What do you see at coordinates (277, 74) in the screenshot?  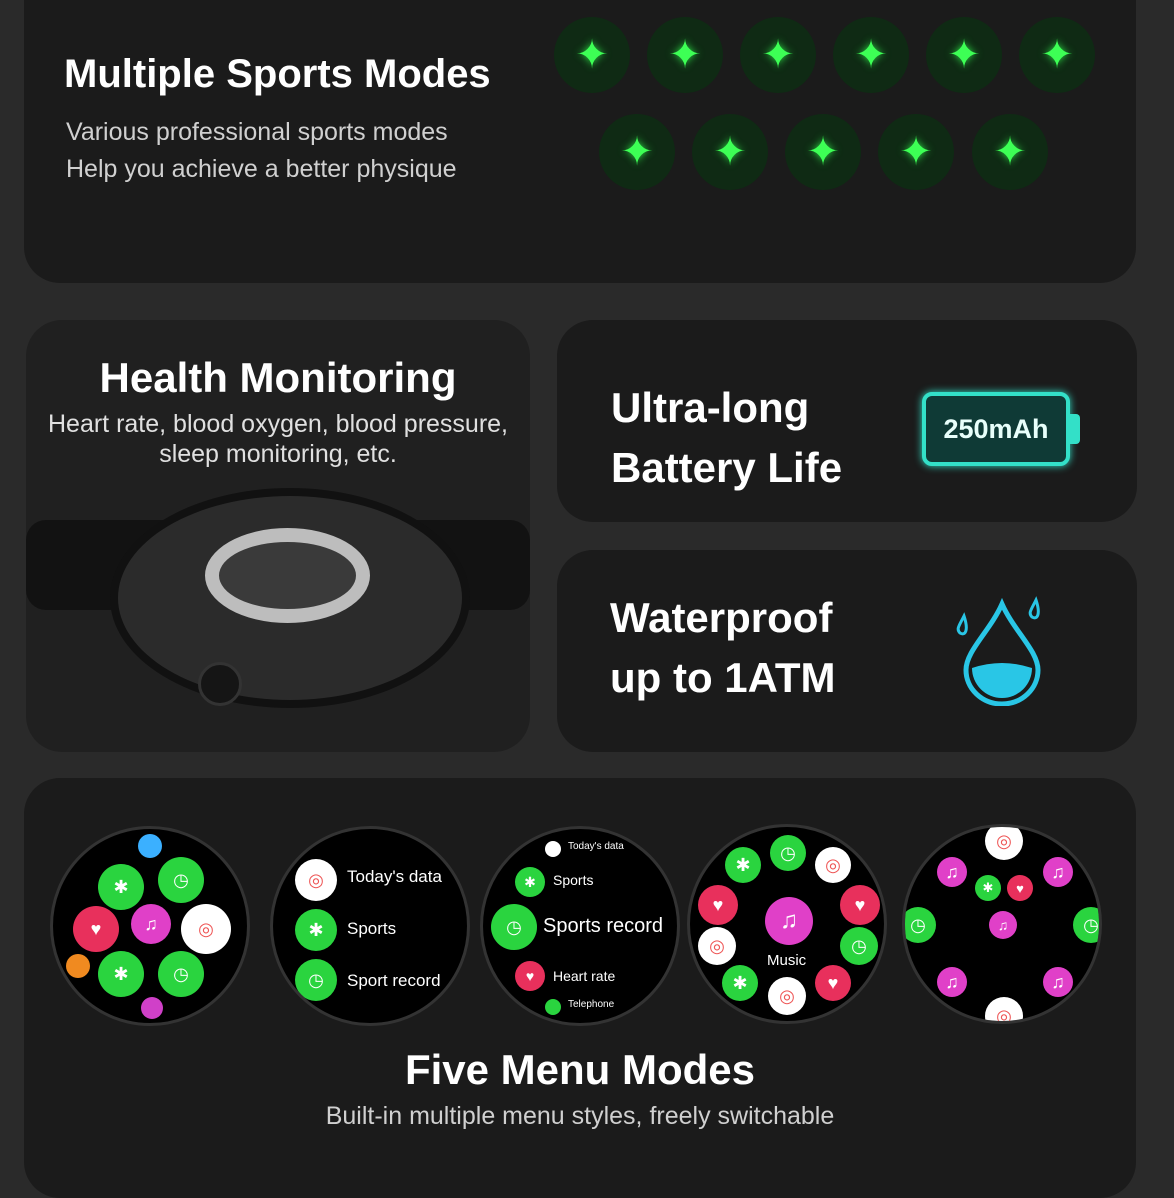 I see `sports-title: Multiple Sports Modes` at bounding box center [277, 74].